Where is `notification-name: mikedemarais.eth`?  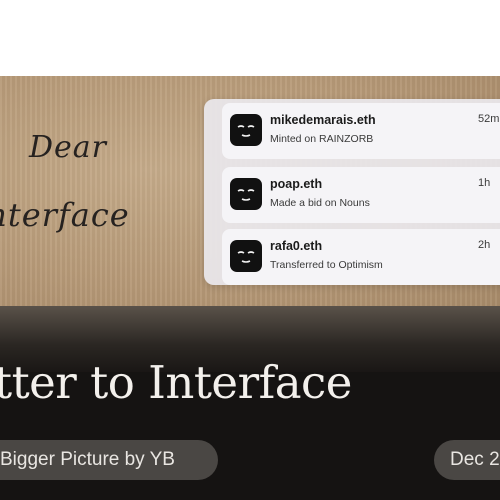
notification-name: mikedemarais.eth is located at coordinates (323, 120).